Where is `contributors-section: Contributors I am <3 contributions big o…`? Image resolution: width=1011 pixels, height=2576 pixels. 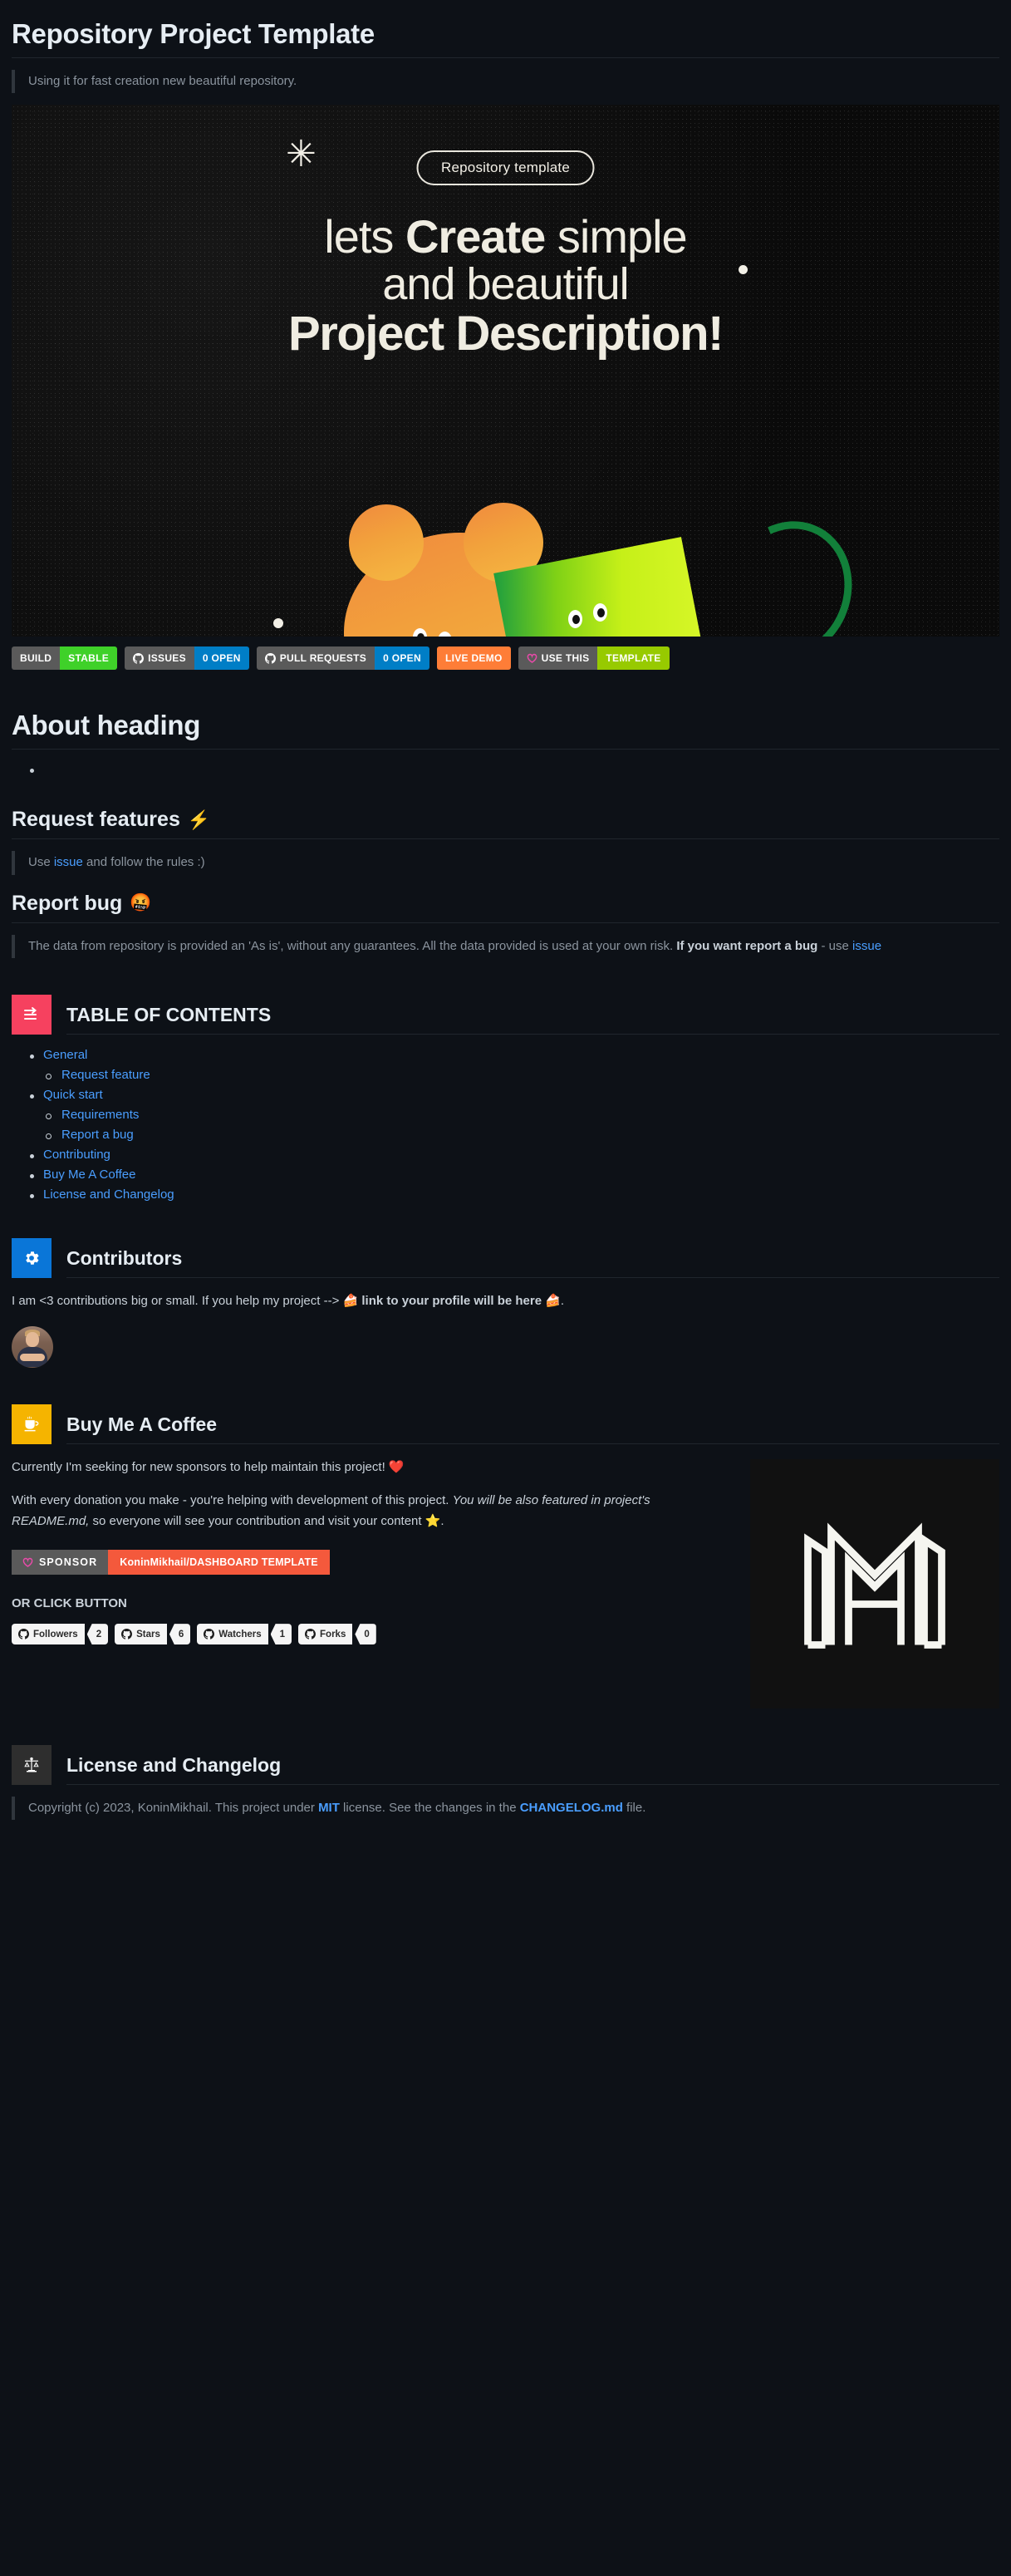 contributors-section: Contributors I am <3 contributions big o… is located at coordinates (506, 1303).